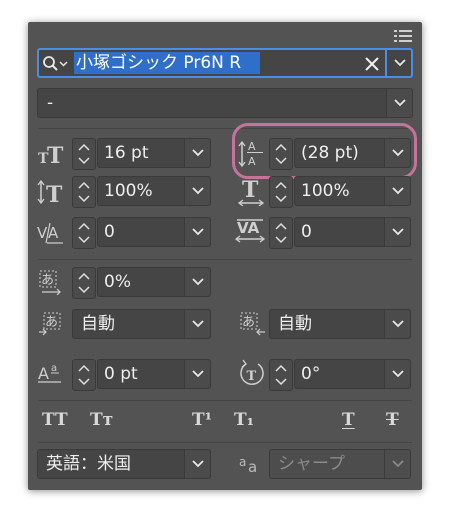 This screenshot has height=523, width=450. I want to click on font-size-stepper, so click(84, 154).